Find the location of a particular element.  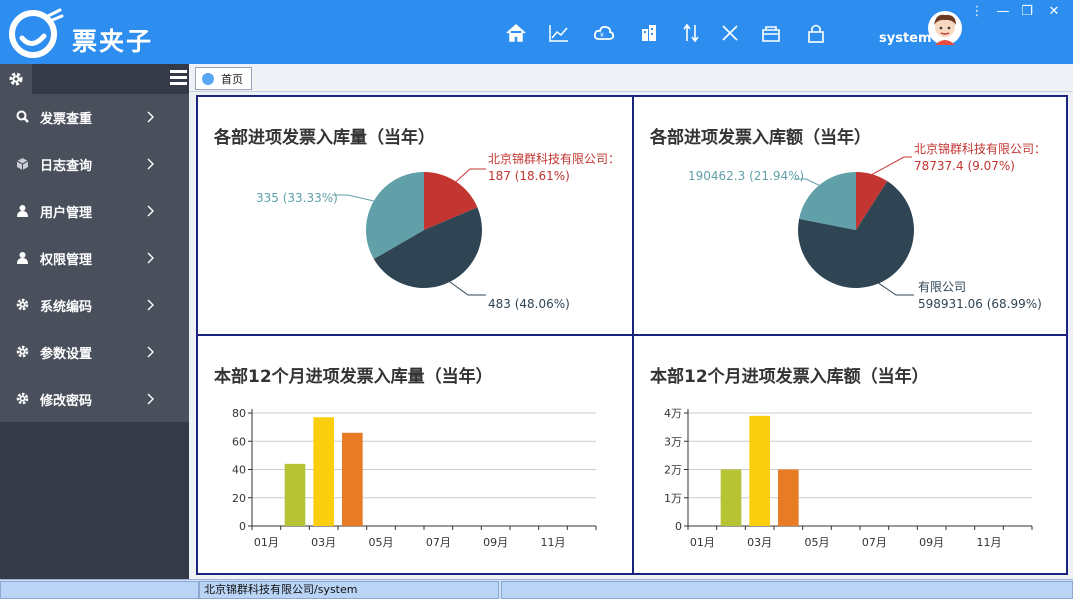

home-icon is located at coordinates (516, 33).